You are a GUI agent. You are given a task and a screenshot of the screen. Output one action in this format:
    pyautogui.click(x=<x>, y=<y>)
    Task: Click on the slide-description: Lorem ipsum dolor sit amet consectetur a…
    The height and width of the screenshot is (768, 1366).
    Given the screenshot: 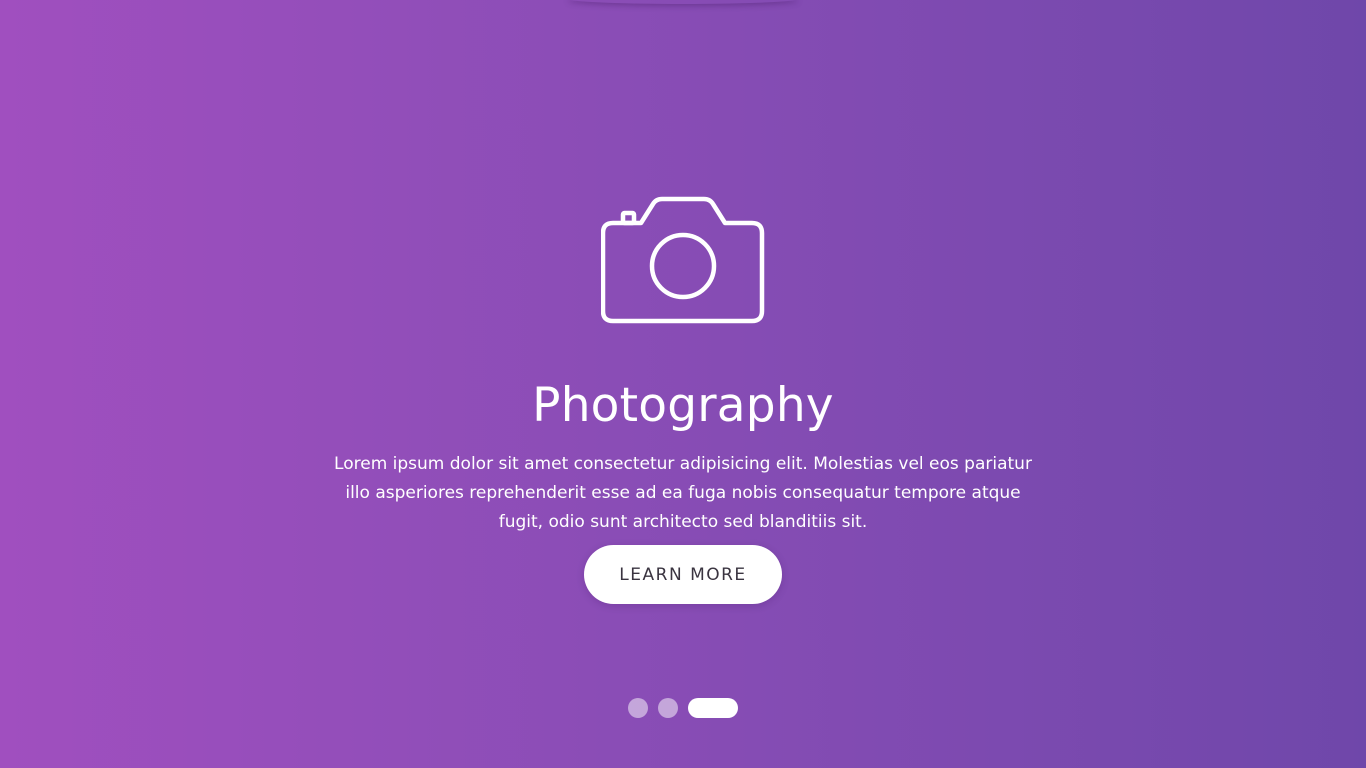 What is the action you would take?
    pyautogui.click(x=683, y=493)
    